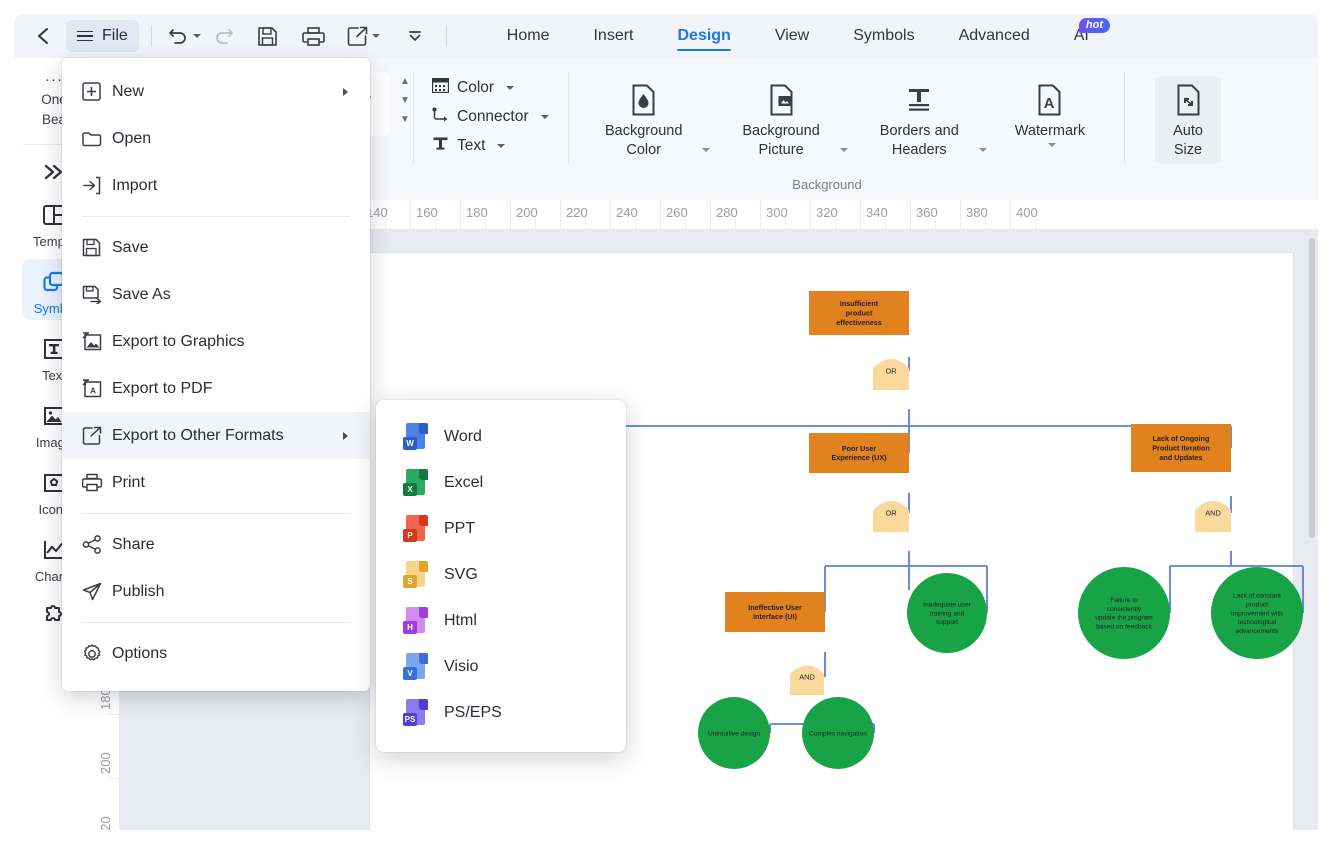 The image size is (1332, 844). I want to click on back-button, so click(43, 36).